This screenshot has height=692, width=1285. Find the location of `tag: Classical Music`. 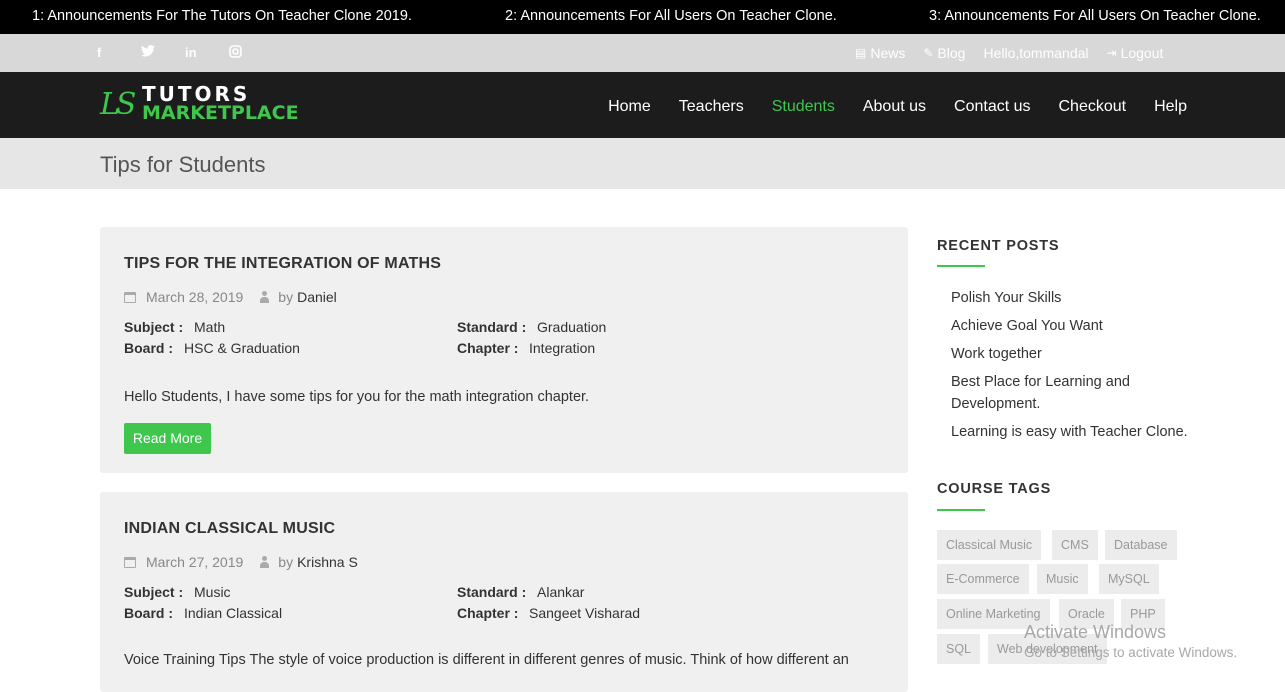

tag: Classical Music is located at coordinates (989, 545).